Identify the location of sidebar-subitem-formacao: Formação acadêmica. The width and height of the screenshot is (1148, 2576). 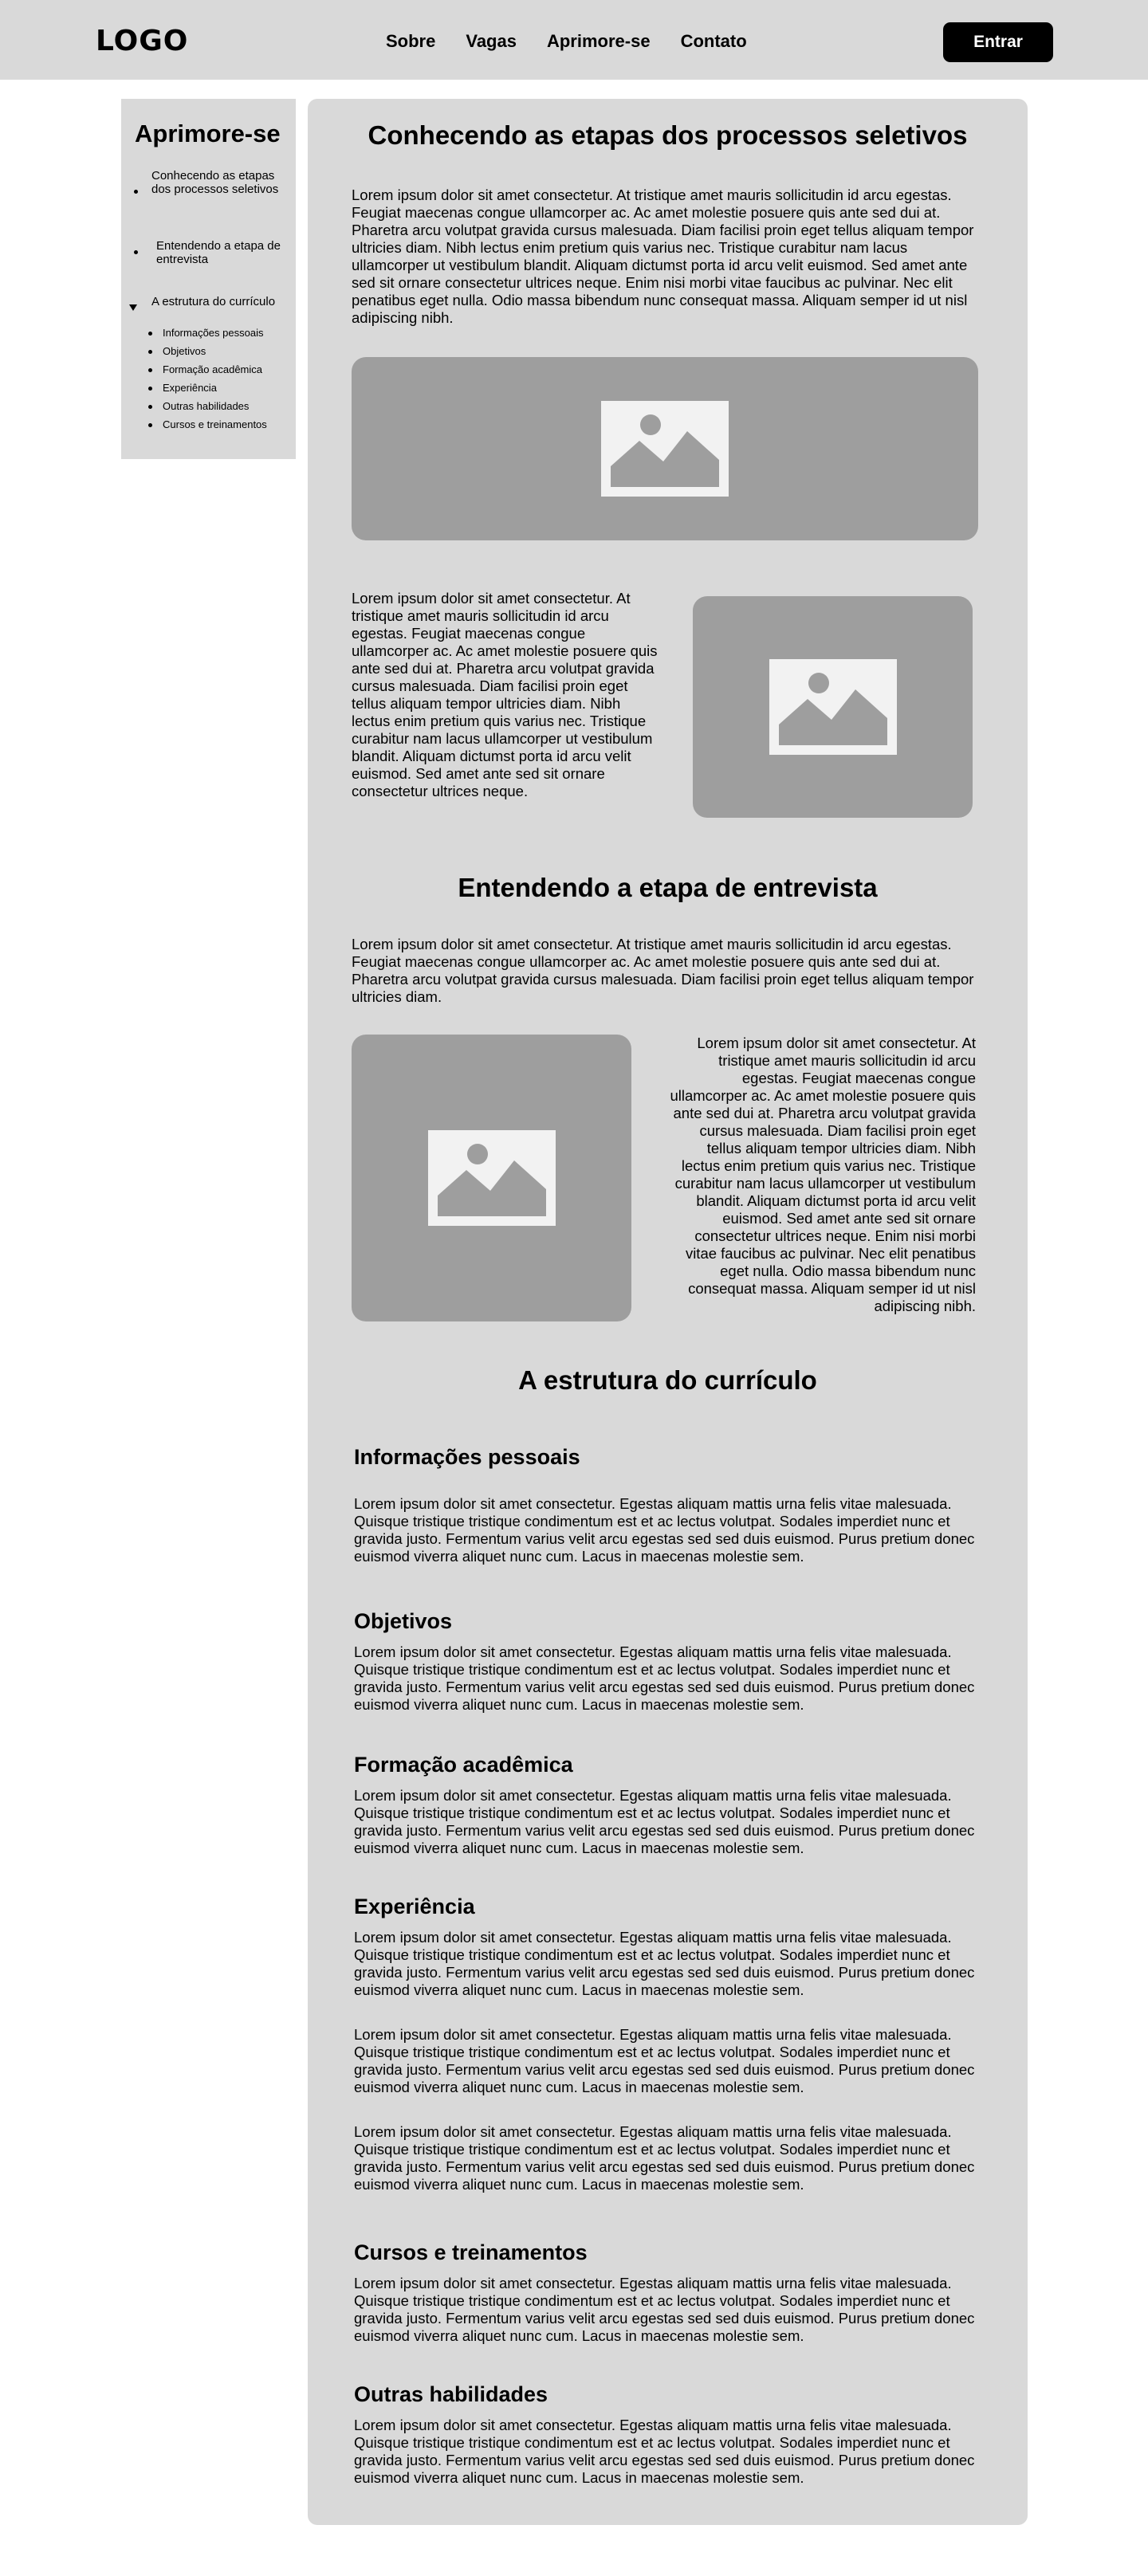
(207, 372).